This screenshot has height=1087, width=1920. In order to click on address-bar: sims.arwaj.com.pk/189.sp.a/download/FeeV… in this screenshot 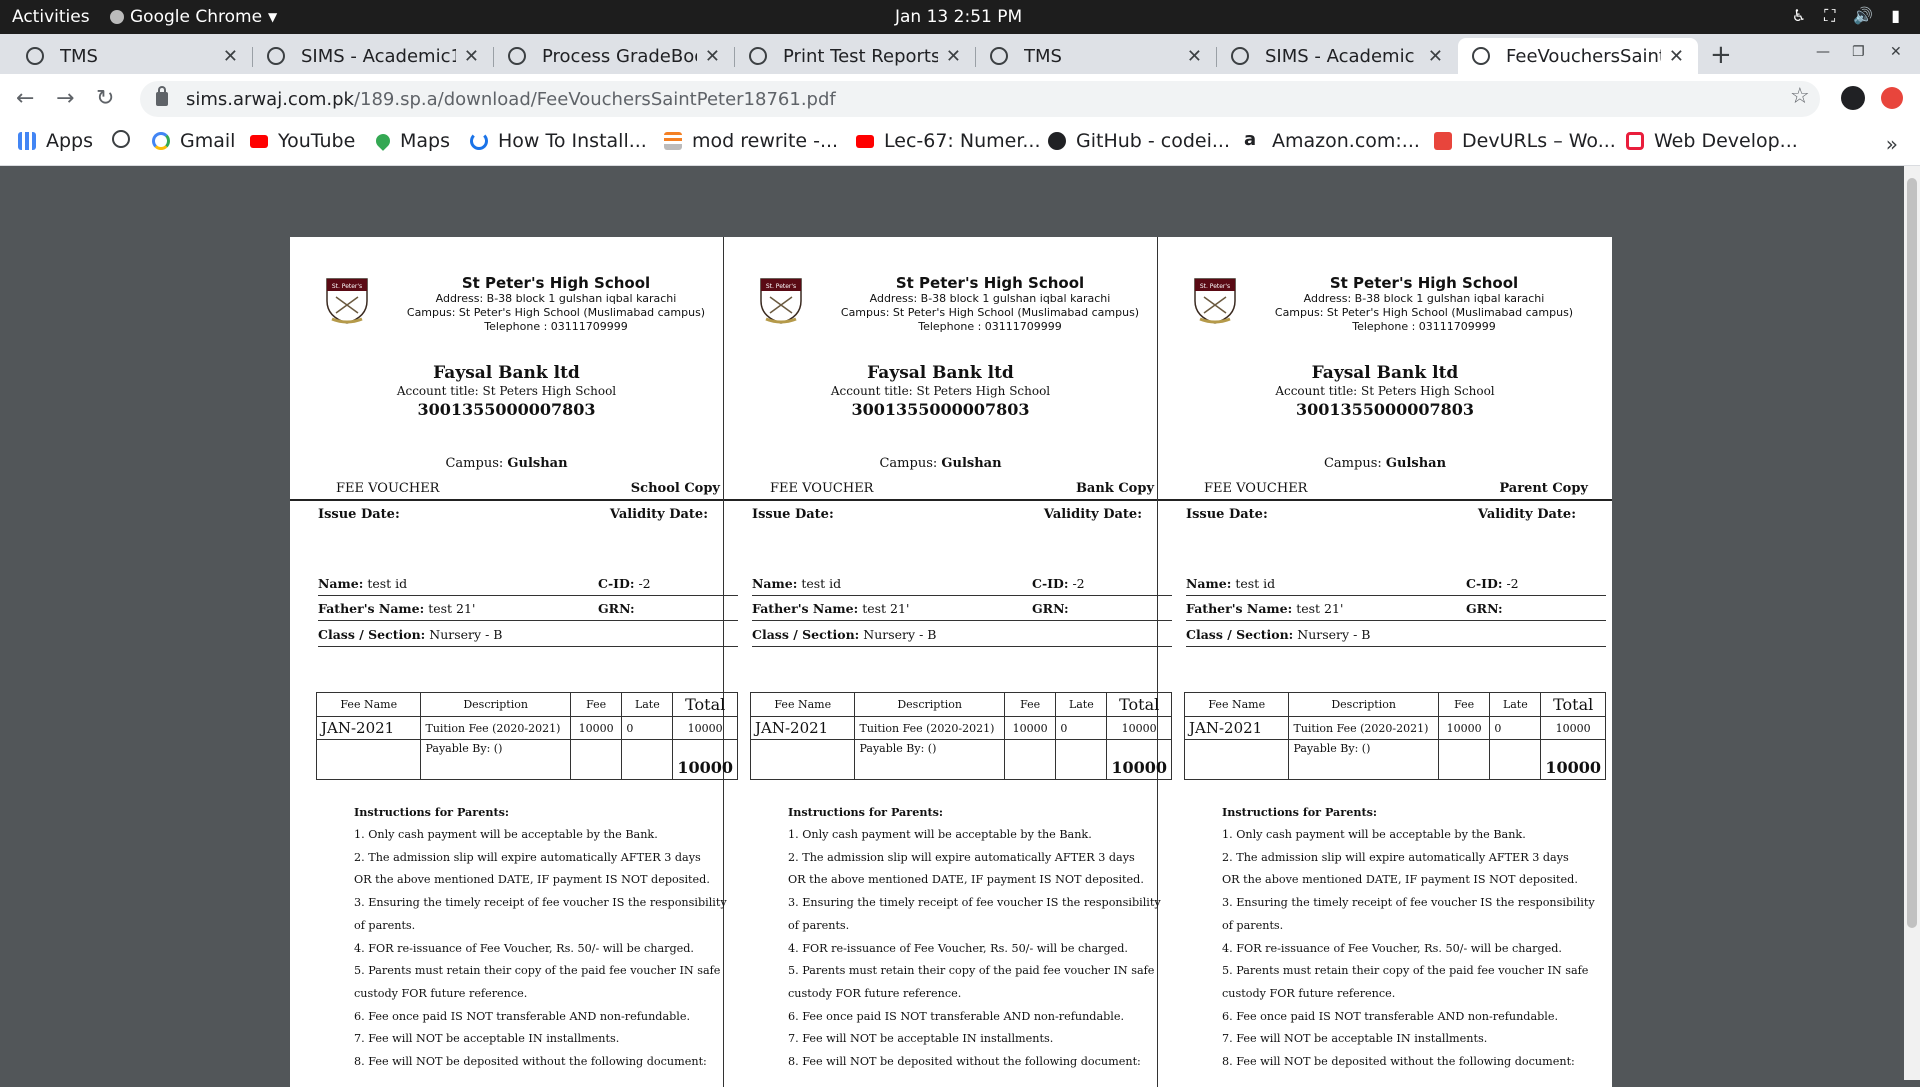, I will do `click(980, 99)`.